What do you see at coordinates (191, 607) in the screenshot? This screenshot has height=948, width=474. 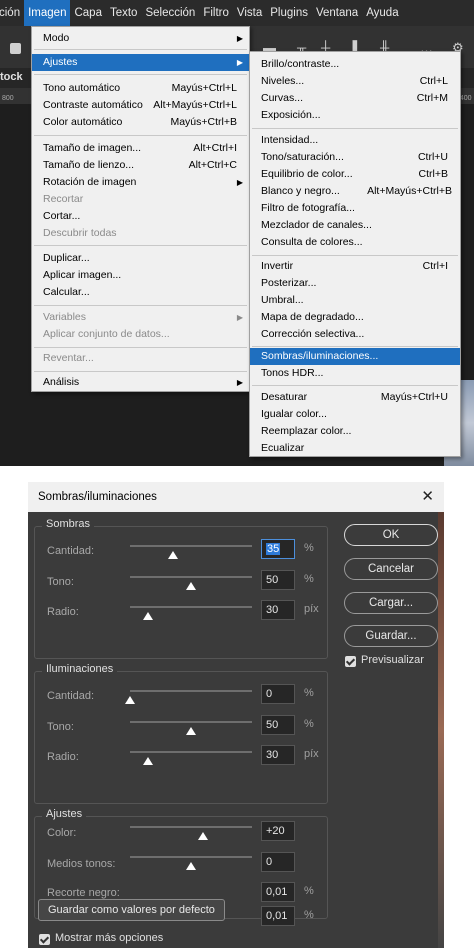 I see `sombras-radio-track` at bounding box center [191, 607].